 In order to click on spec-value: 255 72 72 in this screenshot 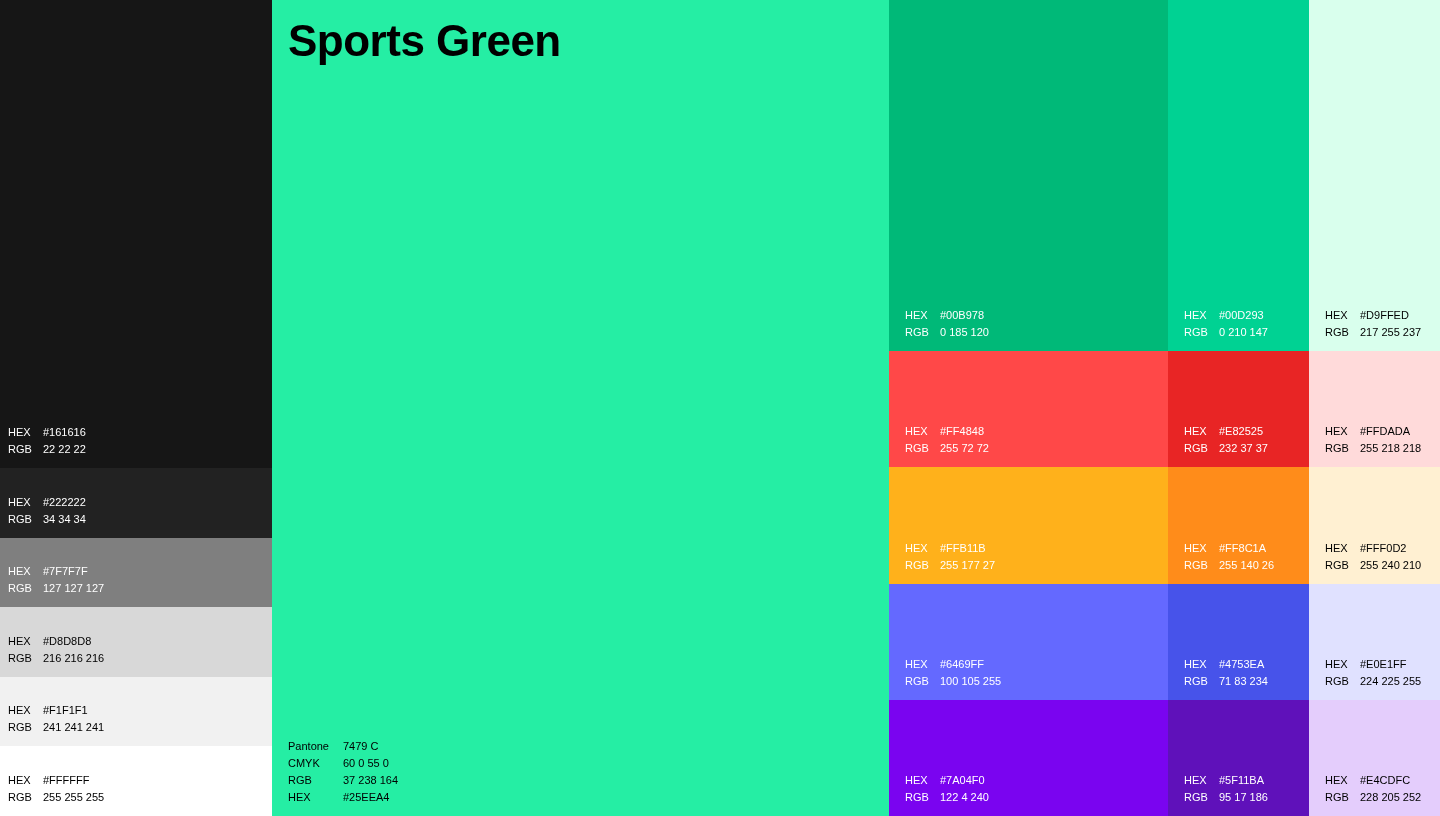, I will do `click(965, 448)`.